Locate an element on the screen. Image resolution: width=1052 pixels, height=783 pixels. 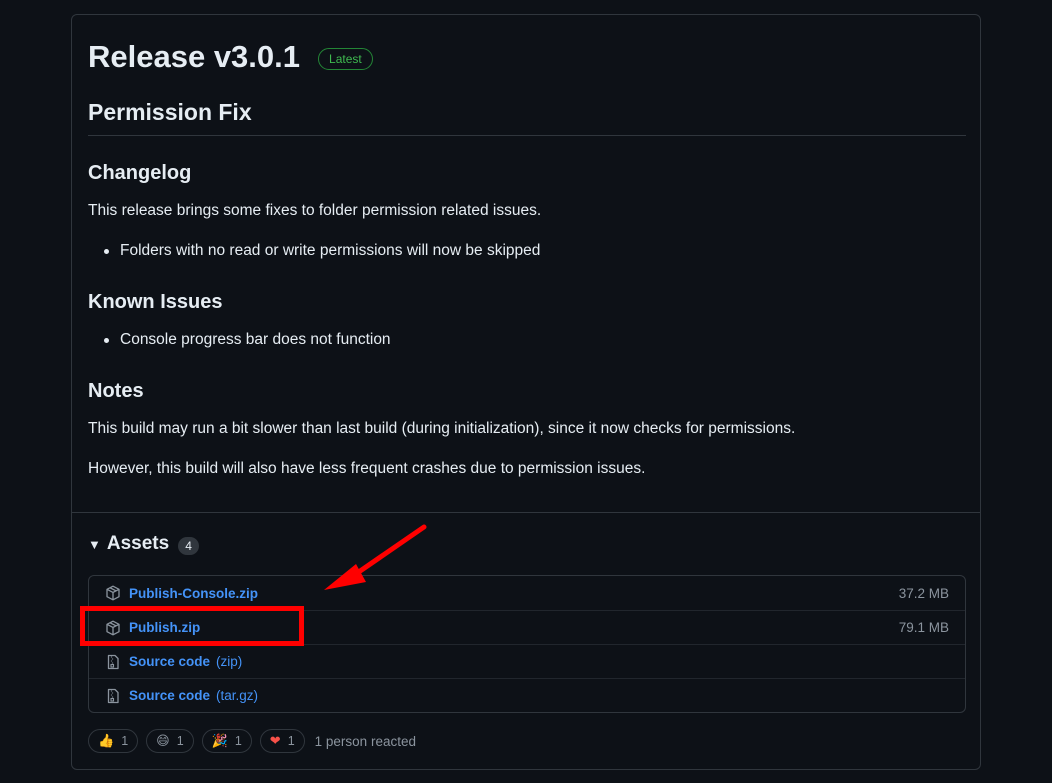
reaction-tada: 🎉 1 is located at coordinates (226, 741).